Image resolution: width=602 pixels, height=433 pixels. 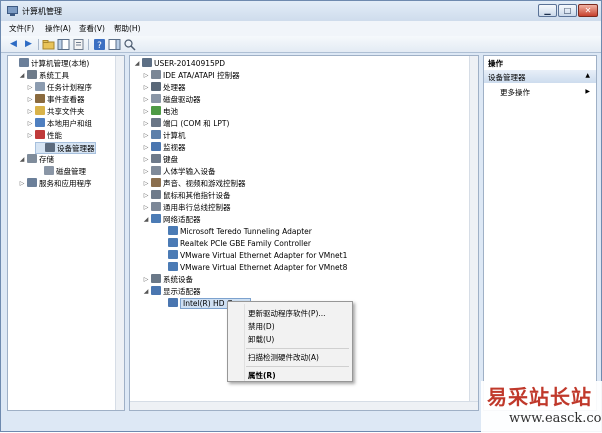 What do you see at coordinates (244, 342) in the screenshot?
I see `context-menu-gutter` at bounding box center [244, 342].